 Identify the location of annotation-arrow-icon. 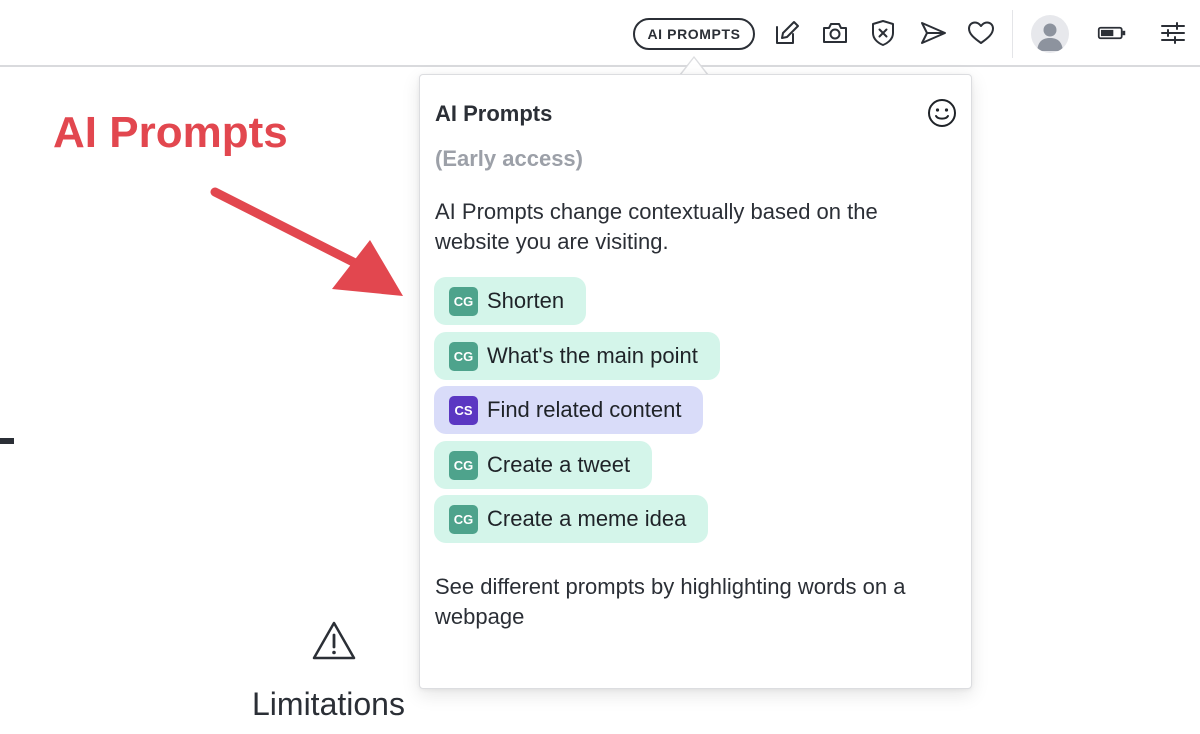
(306, 241).